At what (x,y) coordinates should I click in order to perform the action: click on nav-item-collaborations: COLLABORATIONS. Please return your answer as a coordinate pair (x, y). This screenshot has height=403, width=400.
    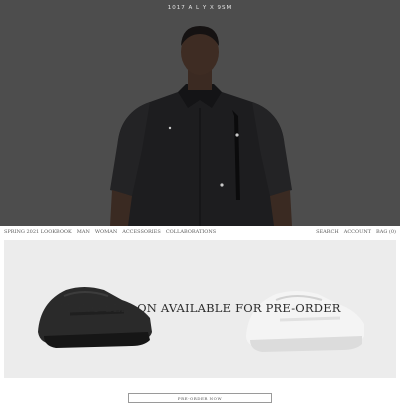
    Looking at the image, I should click on (191, 232).